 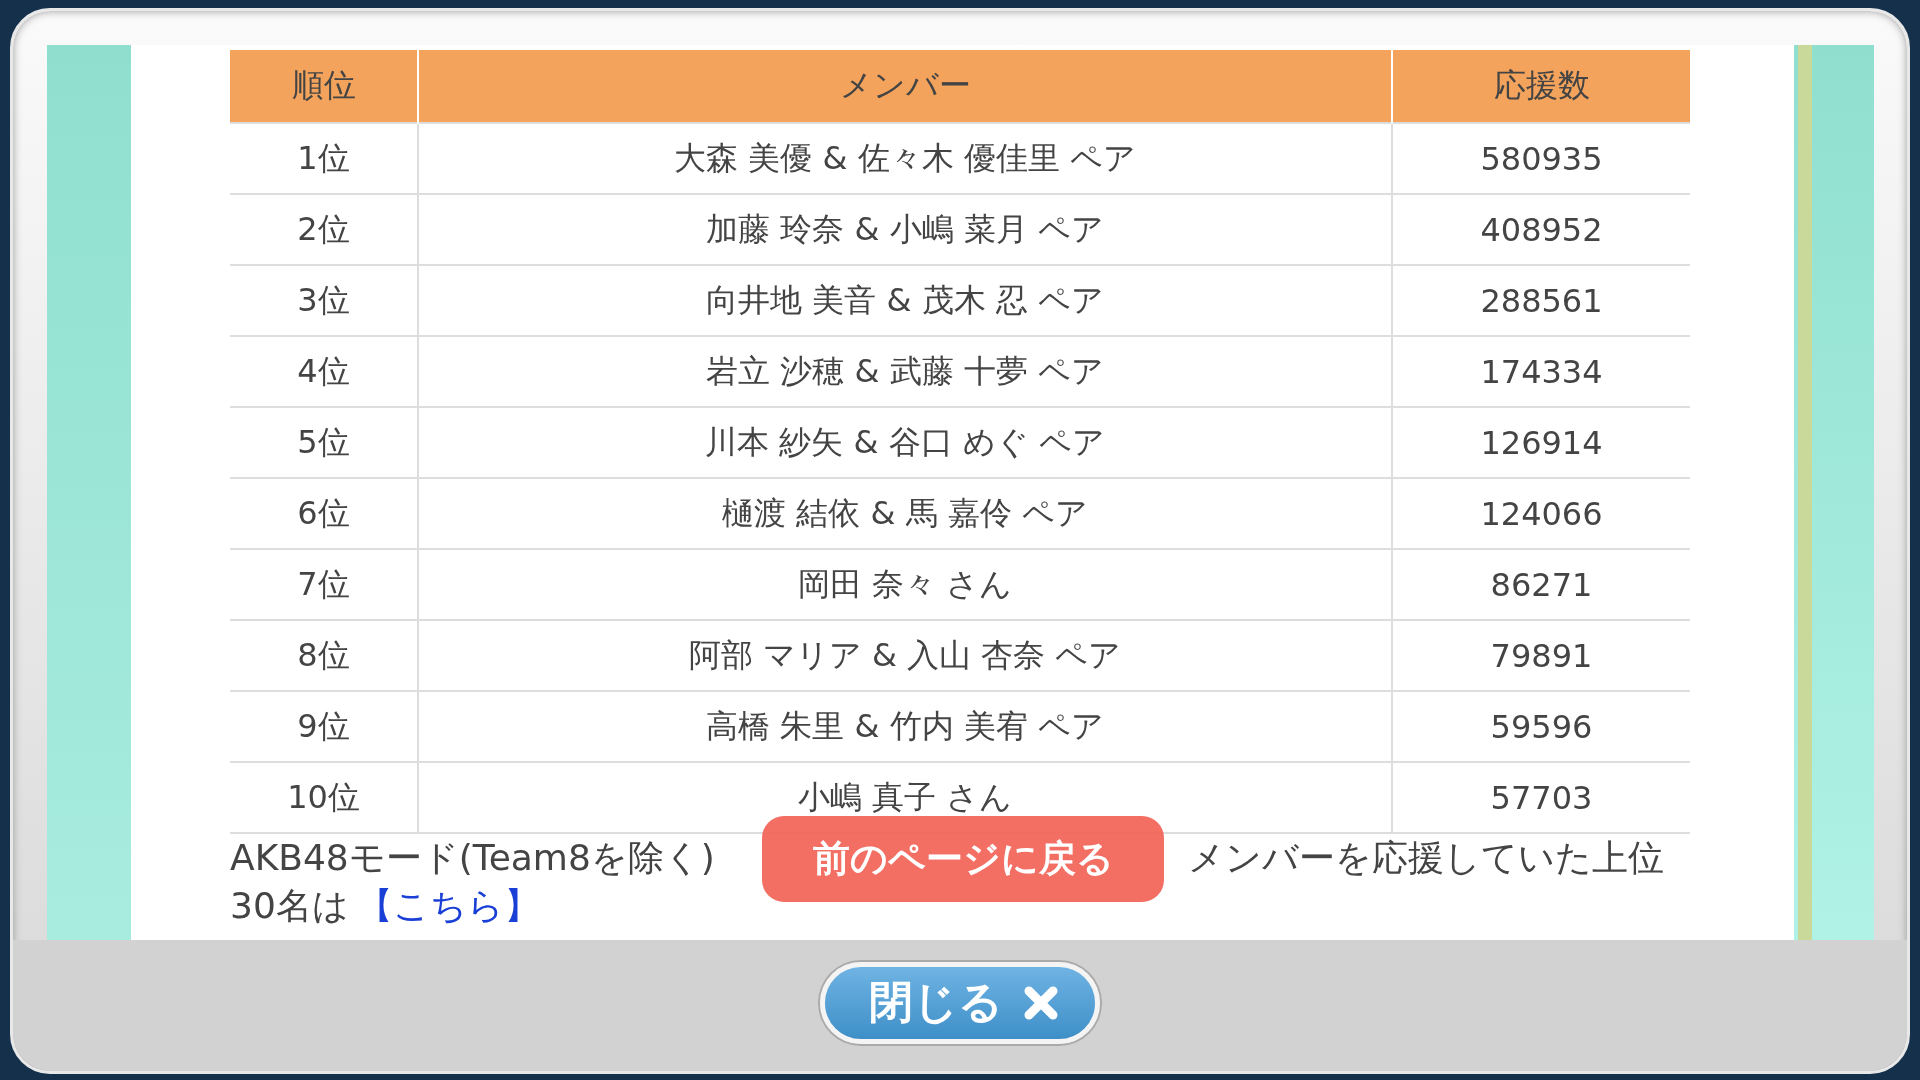 I want to click on member-cell: 高橋 朱里 & 竹内 美宥 ペア, so click(x=905, y=726).